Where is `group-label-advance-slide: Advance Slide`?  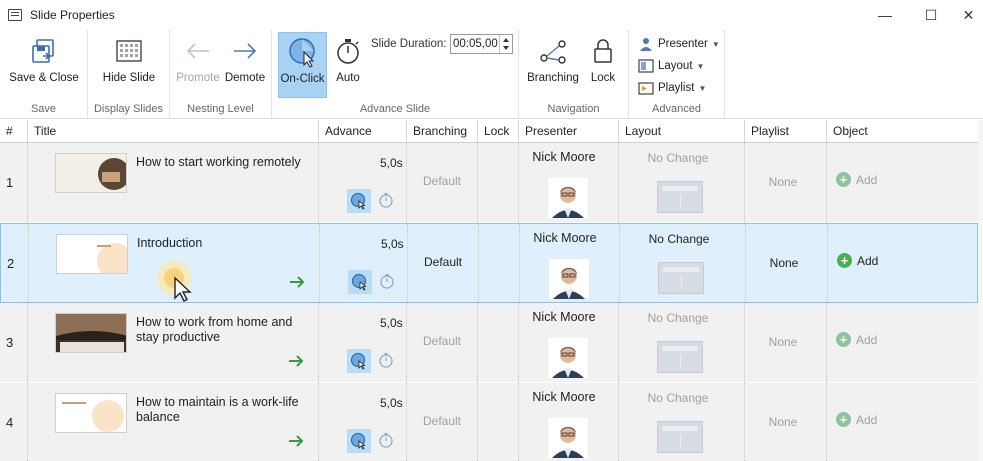 group-label-advance-slide: Advance Slide is located at coordinates (395, 109).